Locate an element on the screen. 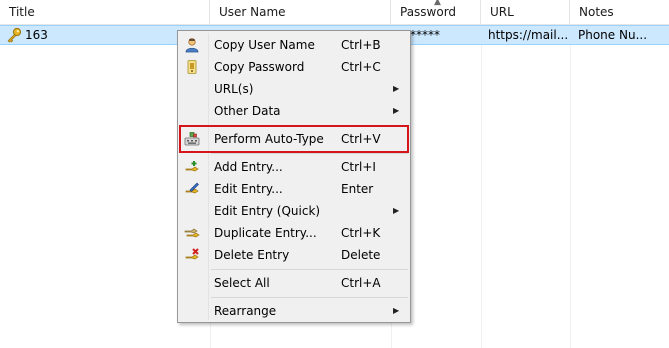 The height and width of the screenshot is (348, 669). duplicate-key-icon is located at coordinates (192, 233).